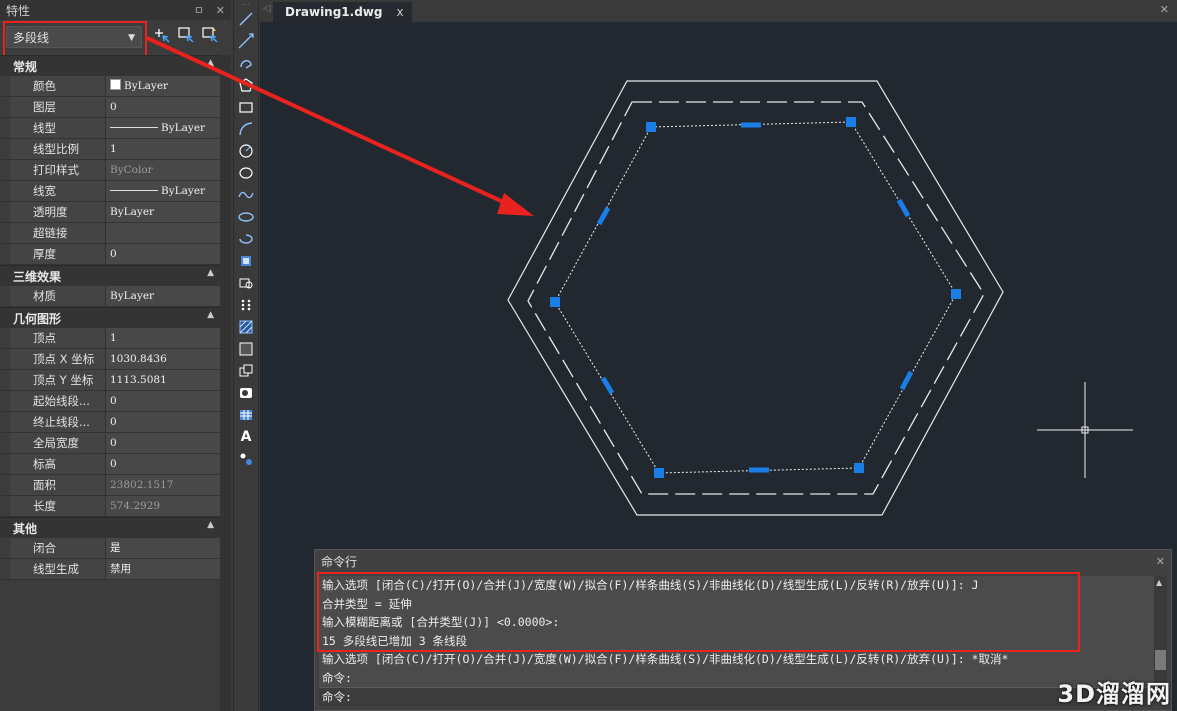 The width and height of the screenshot is (1177, 711). What do you see at coordinates (1159, 582) in the screenshot?
I see `scroll-up-icon: ▲` at bounding box center [1159, 582].